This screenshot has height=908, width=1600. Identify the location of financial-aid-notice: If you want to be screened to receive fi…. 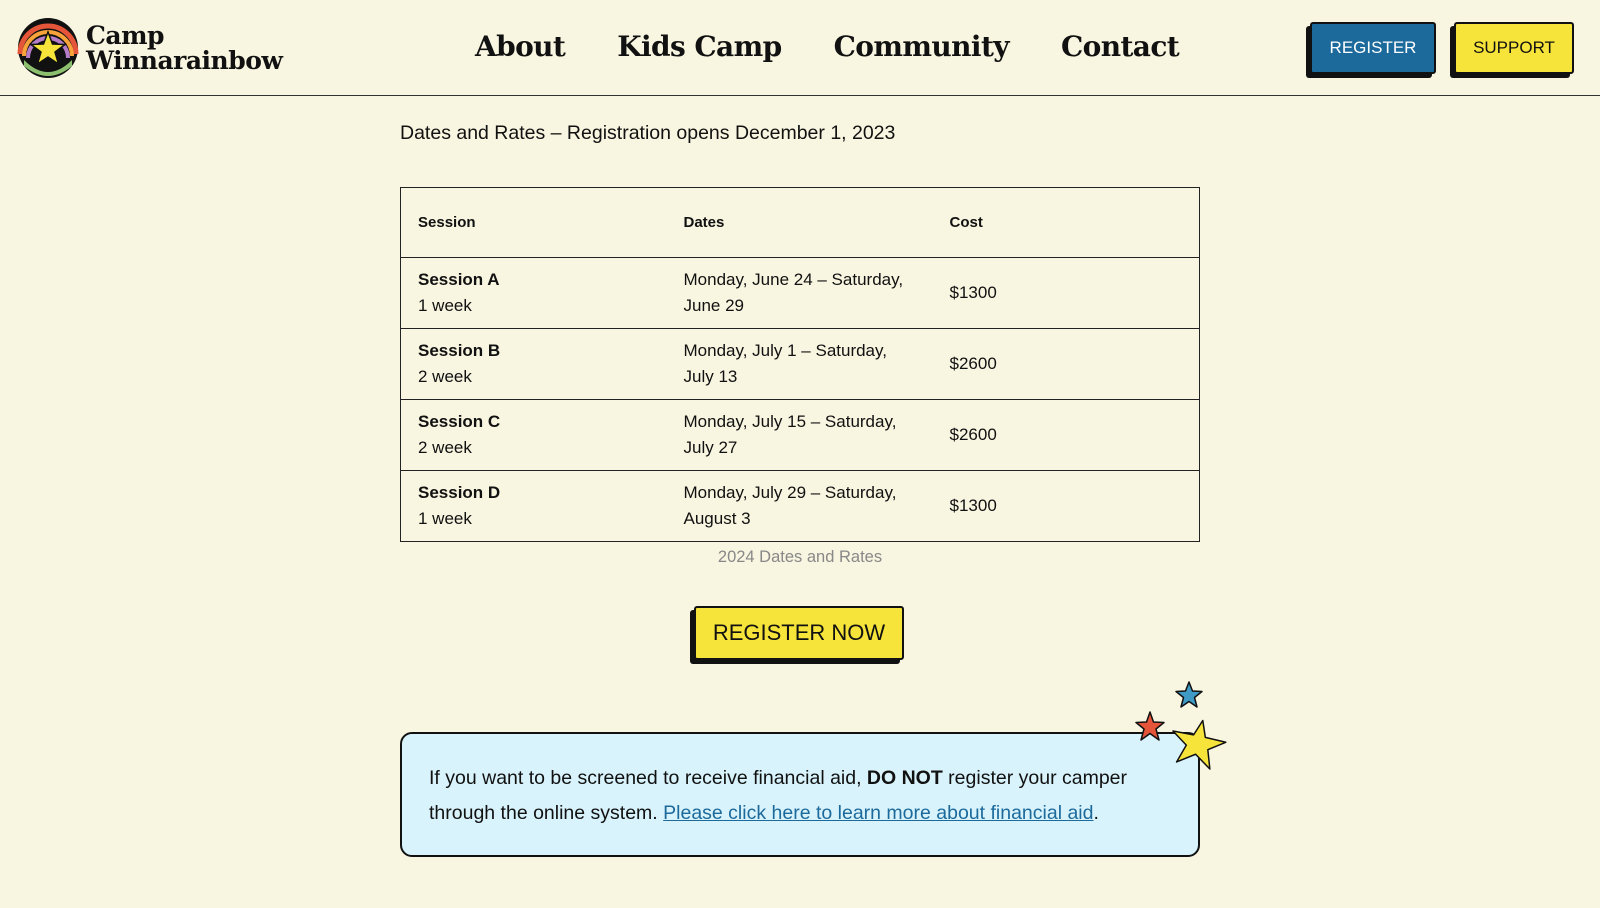
(800, 794).